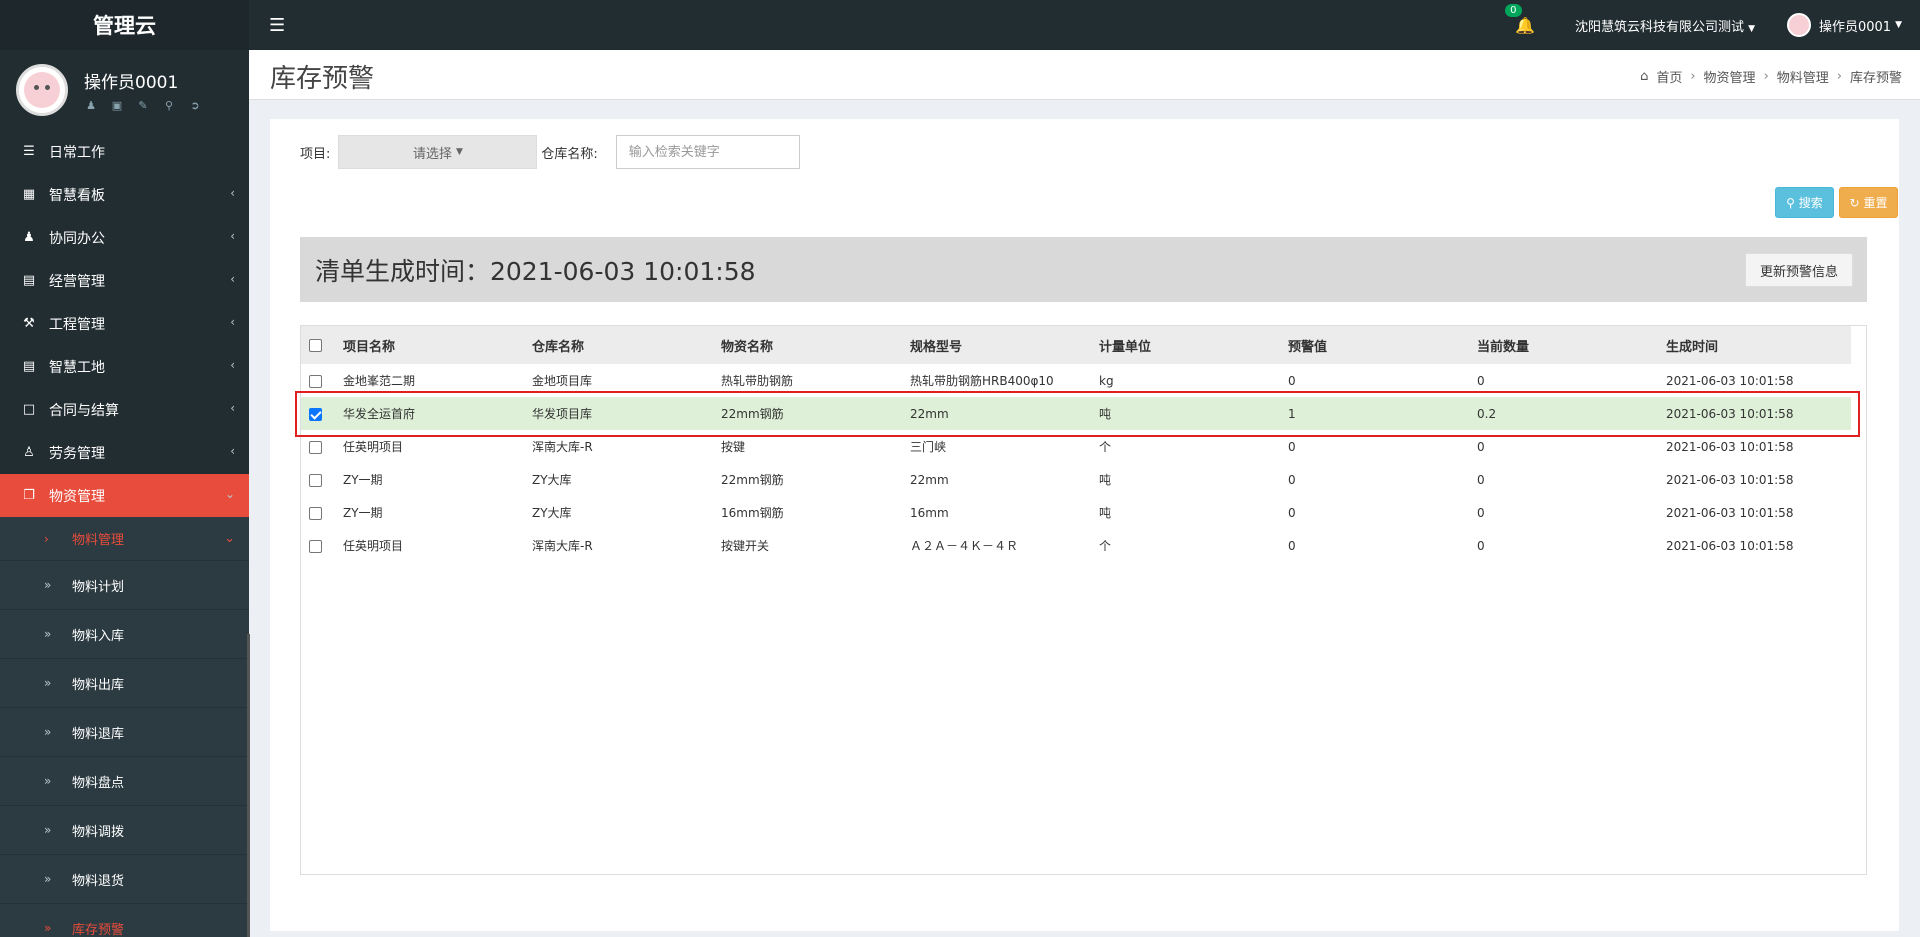 This screenshot has height=937, width=1920. I want to click on sub-item-material-transfer: » 物料调拨, so click(124, 830).